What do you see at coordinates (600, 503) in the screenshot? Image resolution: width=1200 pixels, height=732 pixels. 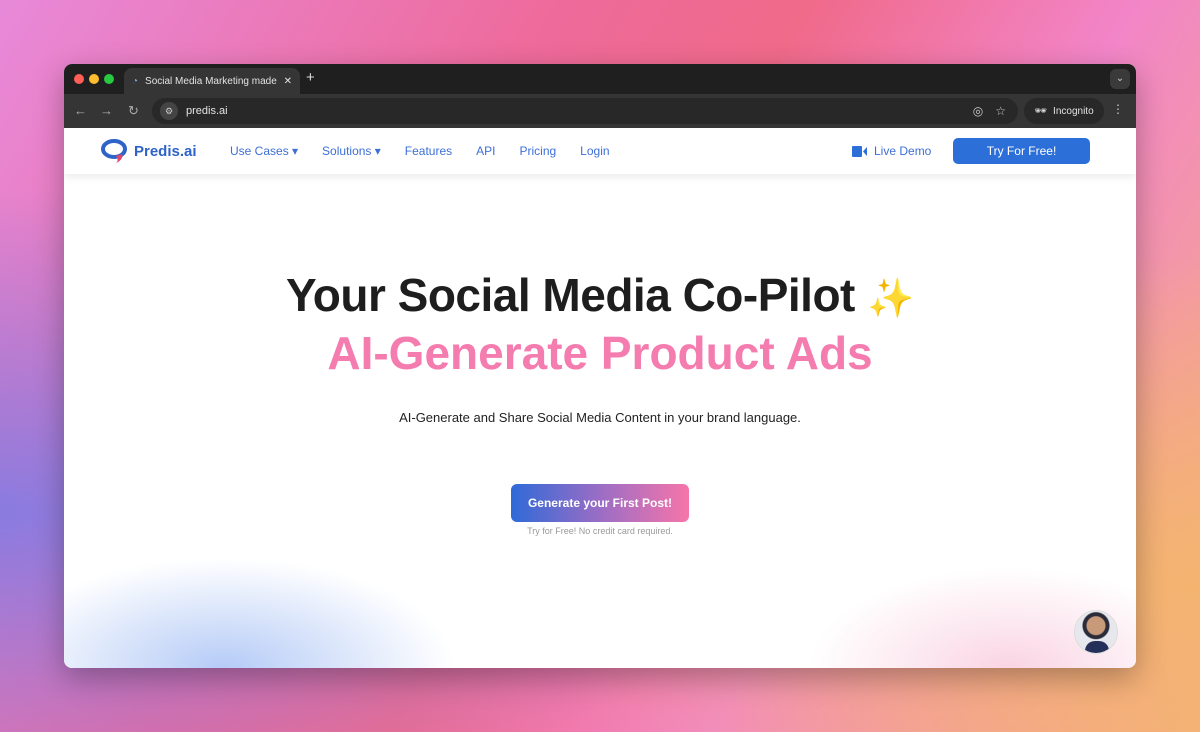 I see `generate-first-post-button: Generate your First Post!` at bounding box center [600, 503].